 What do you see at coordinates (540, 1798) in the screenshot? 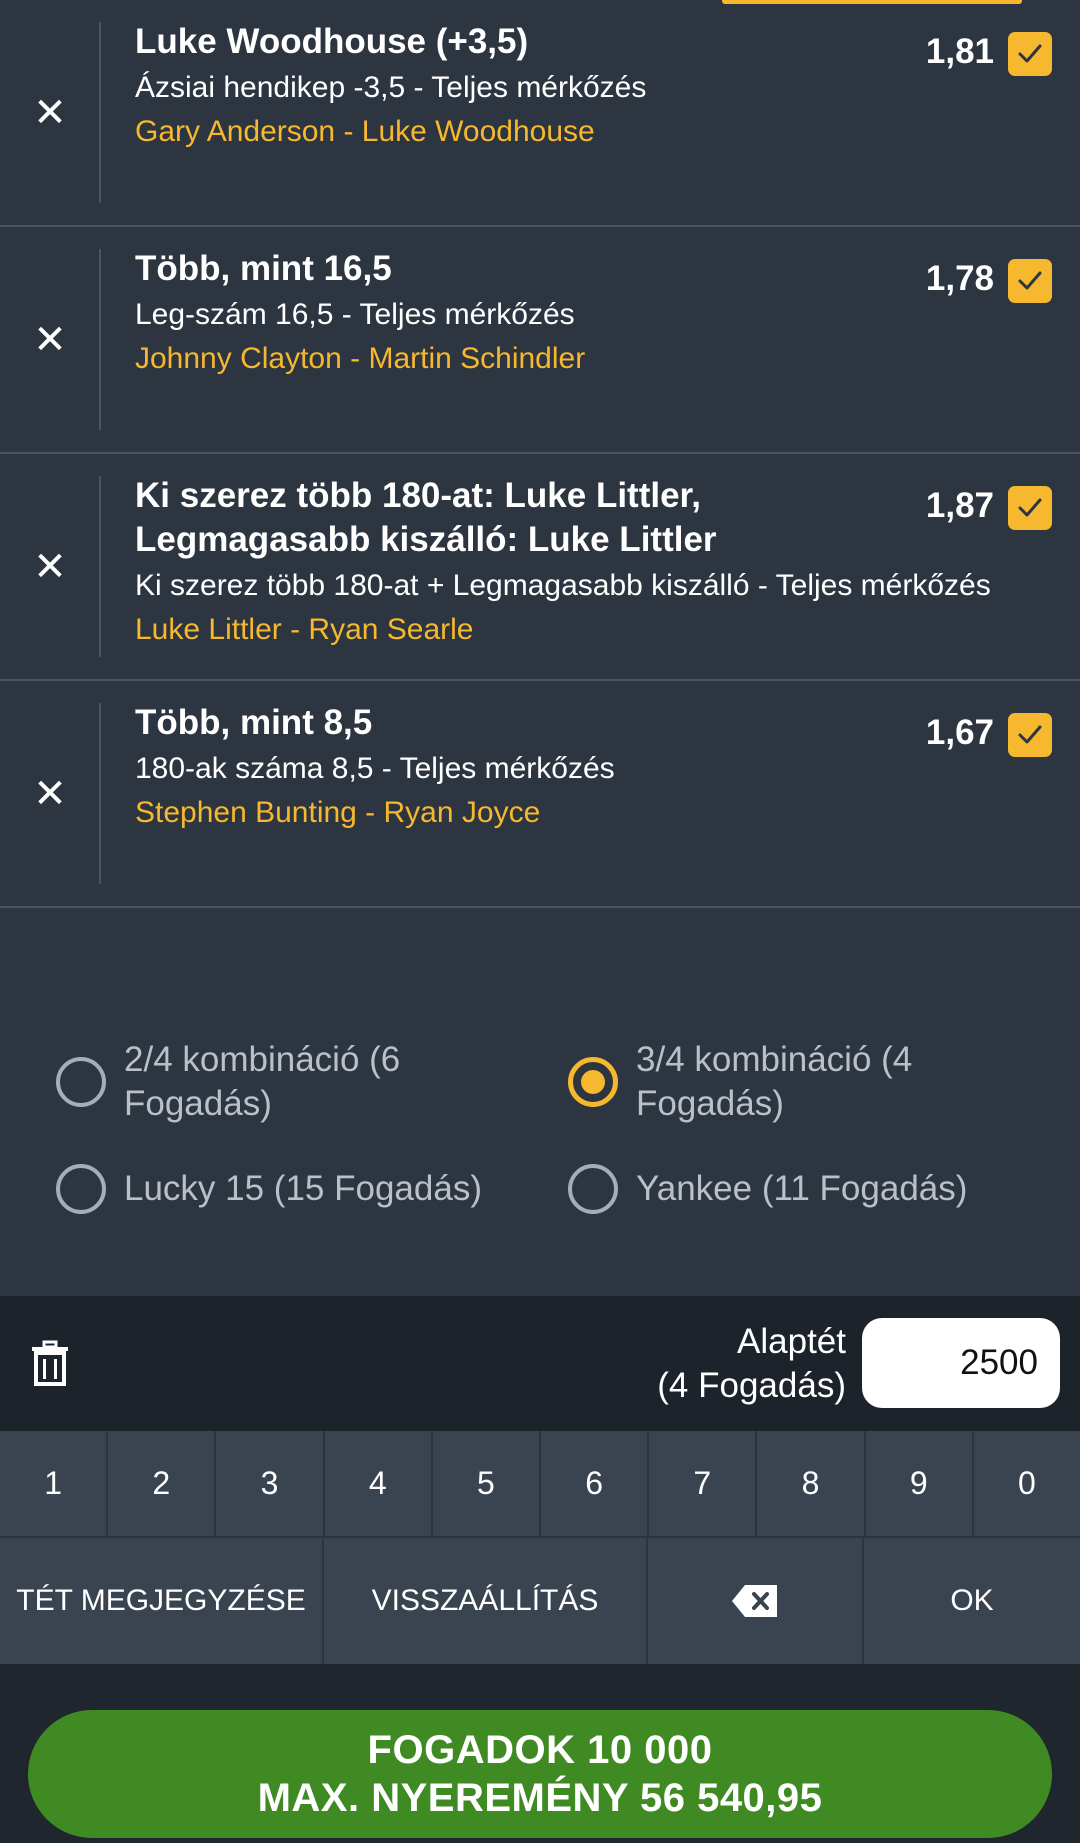
I see `max-win: MAX. NYEREMÉNY 56 540,95` at bounding box center [540, 1798].